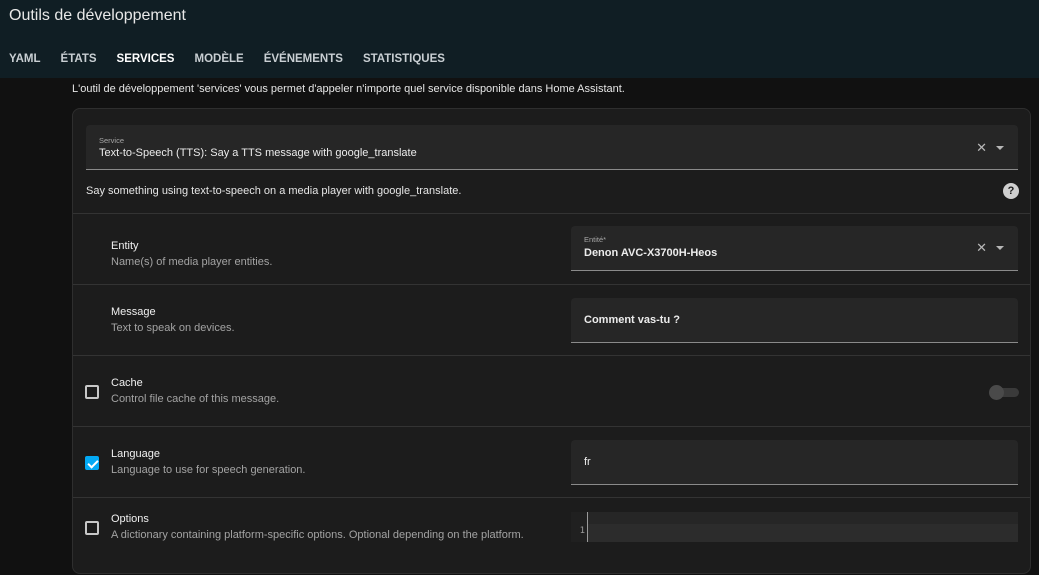 This screenshot has width=1039, height=575. What do you see at coordinates (582, 531) in the screenshot?
I see `line-number: 1` at bounding box center [582, 531].